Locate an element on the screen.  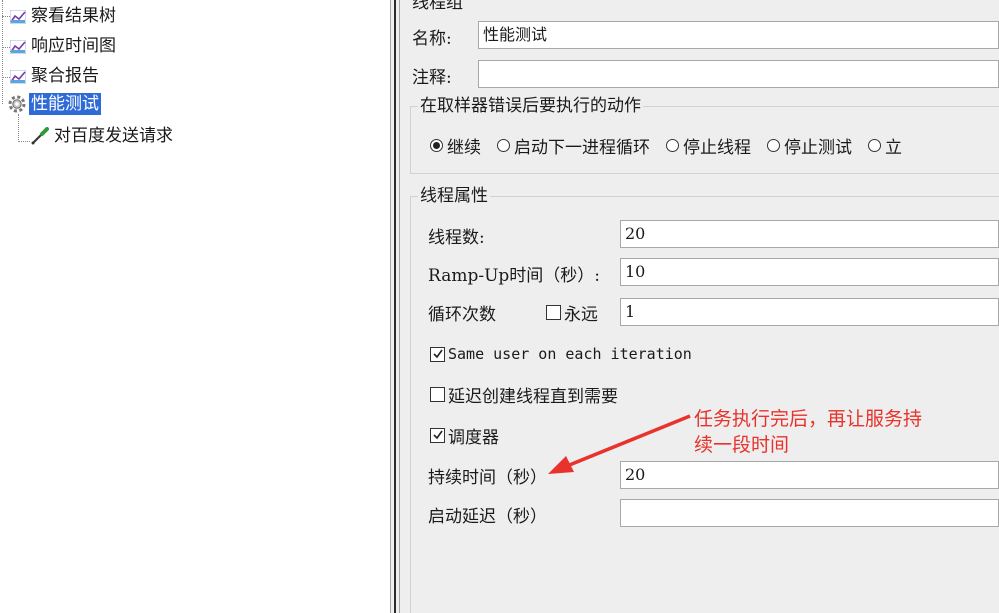
loop-count-label: 循环次数 is located at coordinates (462, 314).